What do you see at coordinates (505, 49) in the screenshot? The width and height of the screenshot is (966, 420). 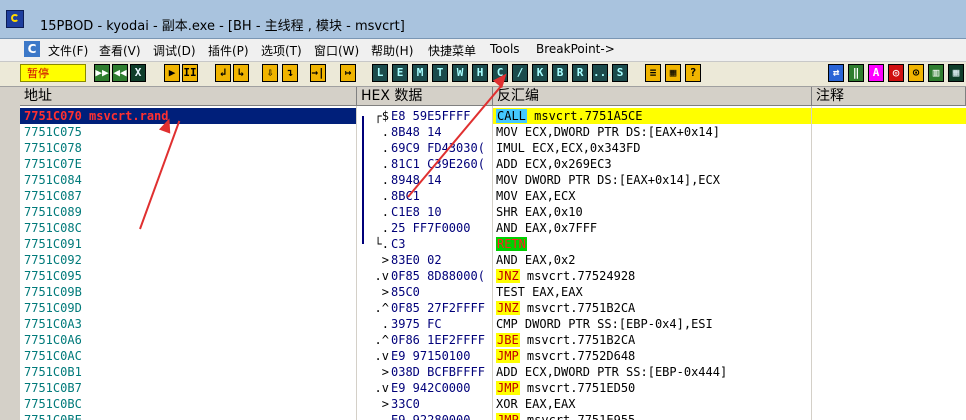 I see `menu-tools: Tools` at bounding box center [505, 49].